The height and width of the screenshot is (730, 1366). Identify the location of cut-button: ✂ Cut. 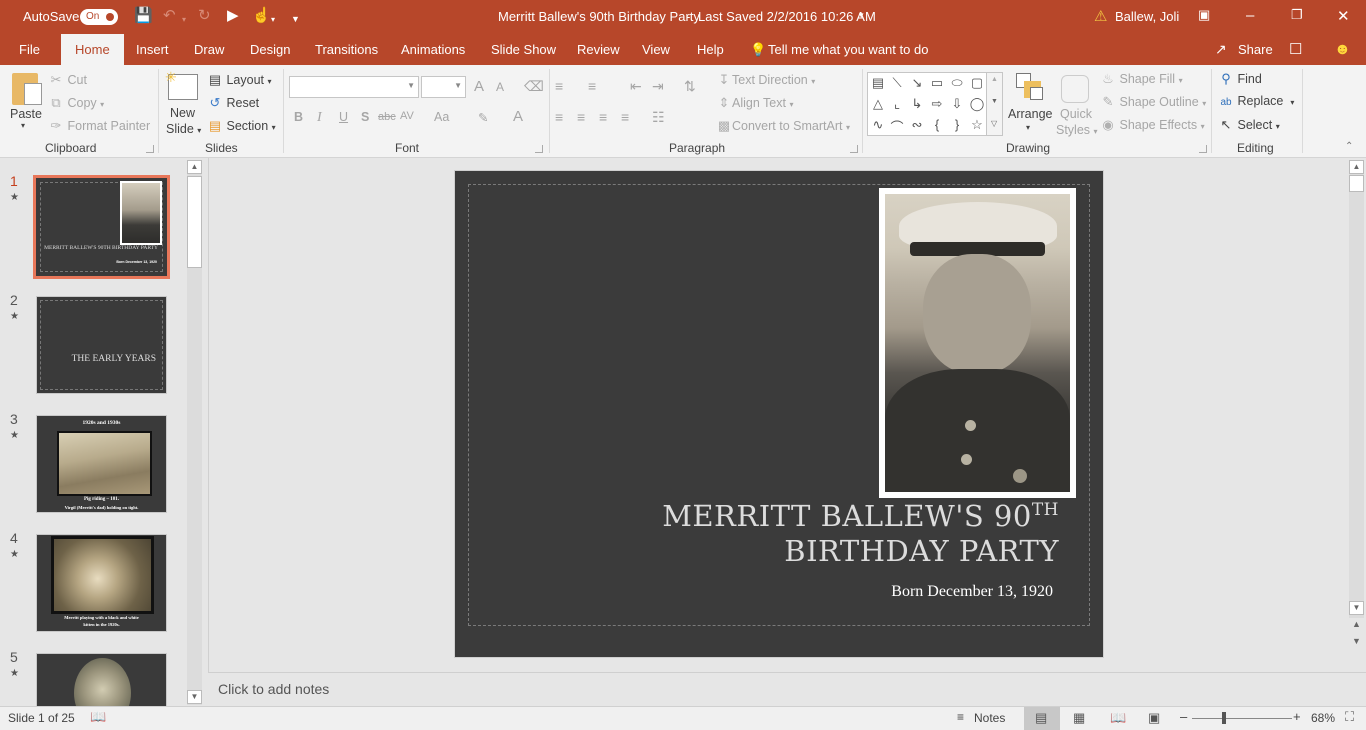
(67, 80).